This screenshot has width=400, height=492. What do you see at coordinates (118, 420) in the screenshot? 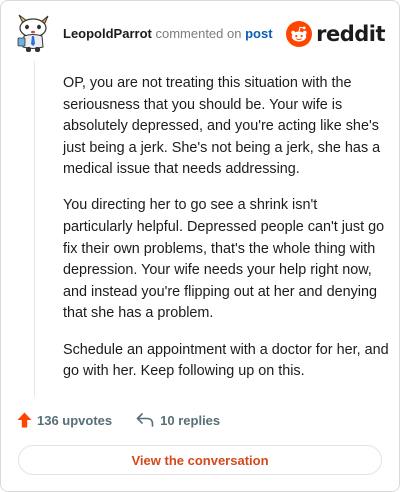
I see `comment-actions: 136 upvotes 10 replies` at bounding box center [118, 420].